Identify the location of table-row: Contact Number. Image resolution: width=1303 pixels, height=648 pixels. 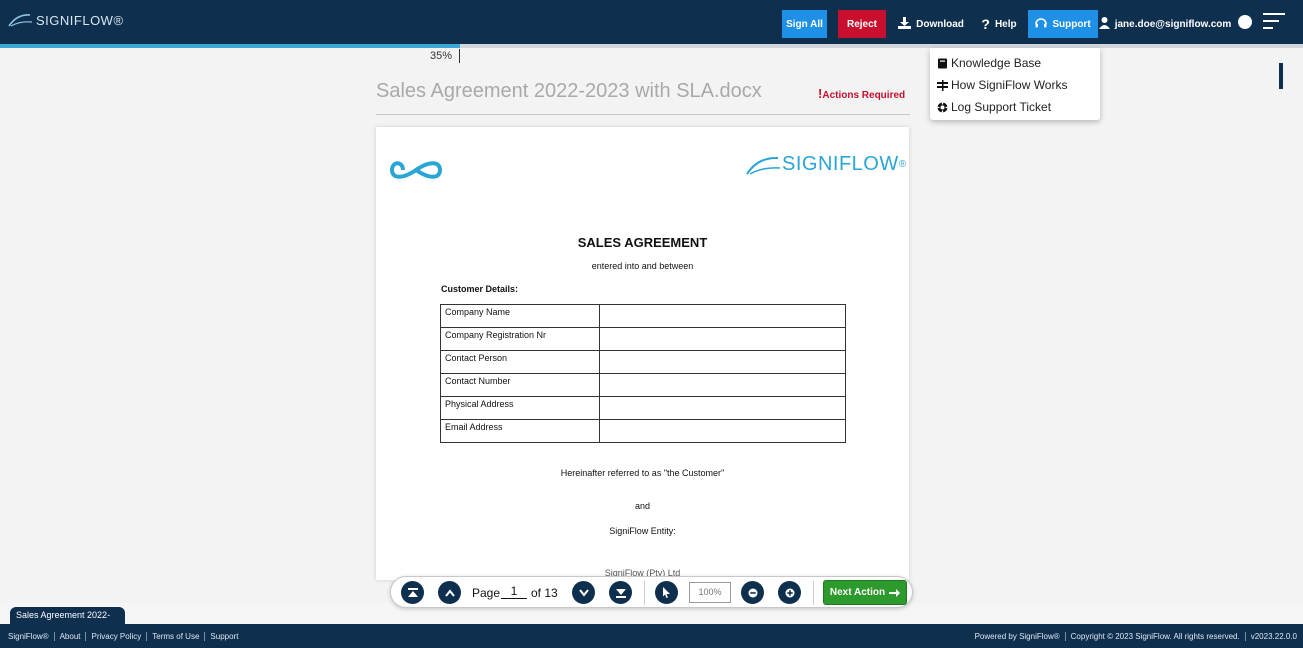
(643, 385).